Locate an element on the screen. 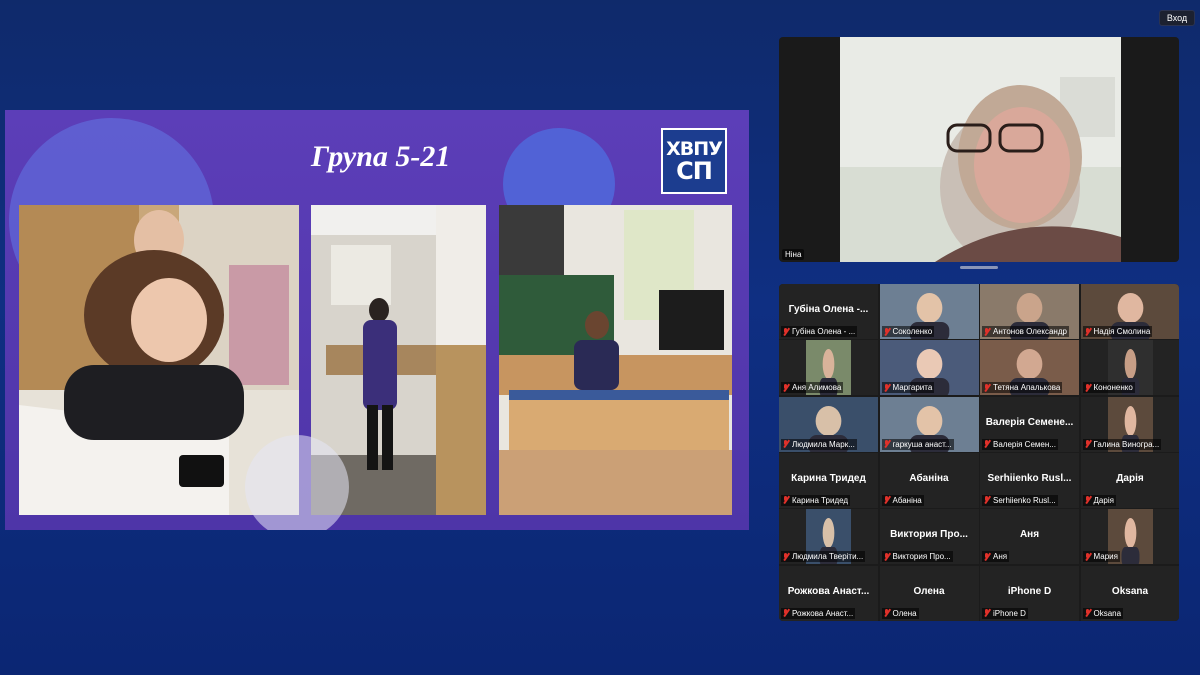 The height and width of the screenshot is (675, 1200). participant-name-text: Кононенко is located at coordinates (1113, 388).